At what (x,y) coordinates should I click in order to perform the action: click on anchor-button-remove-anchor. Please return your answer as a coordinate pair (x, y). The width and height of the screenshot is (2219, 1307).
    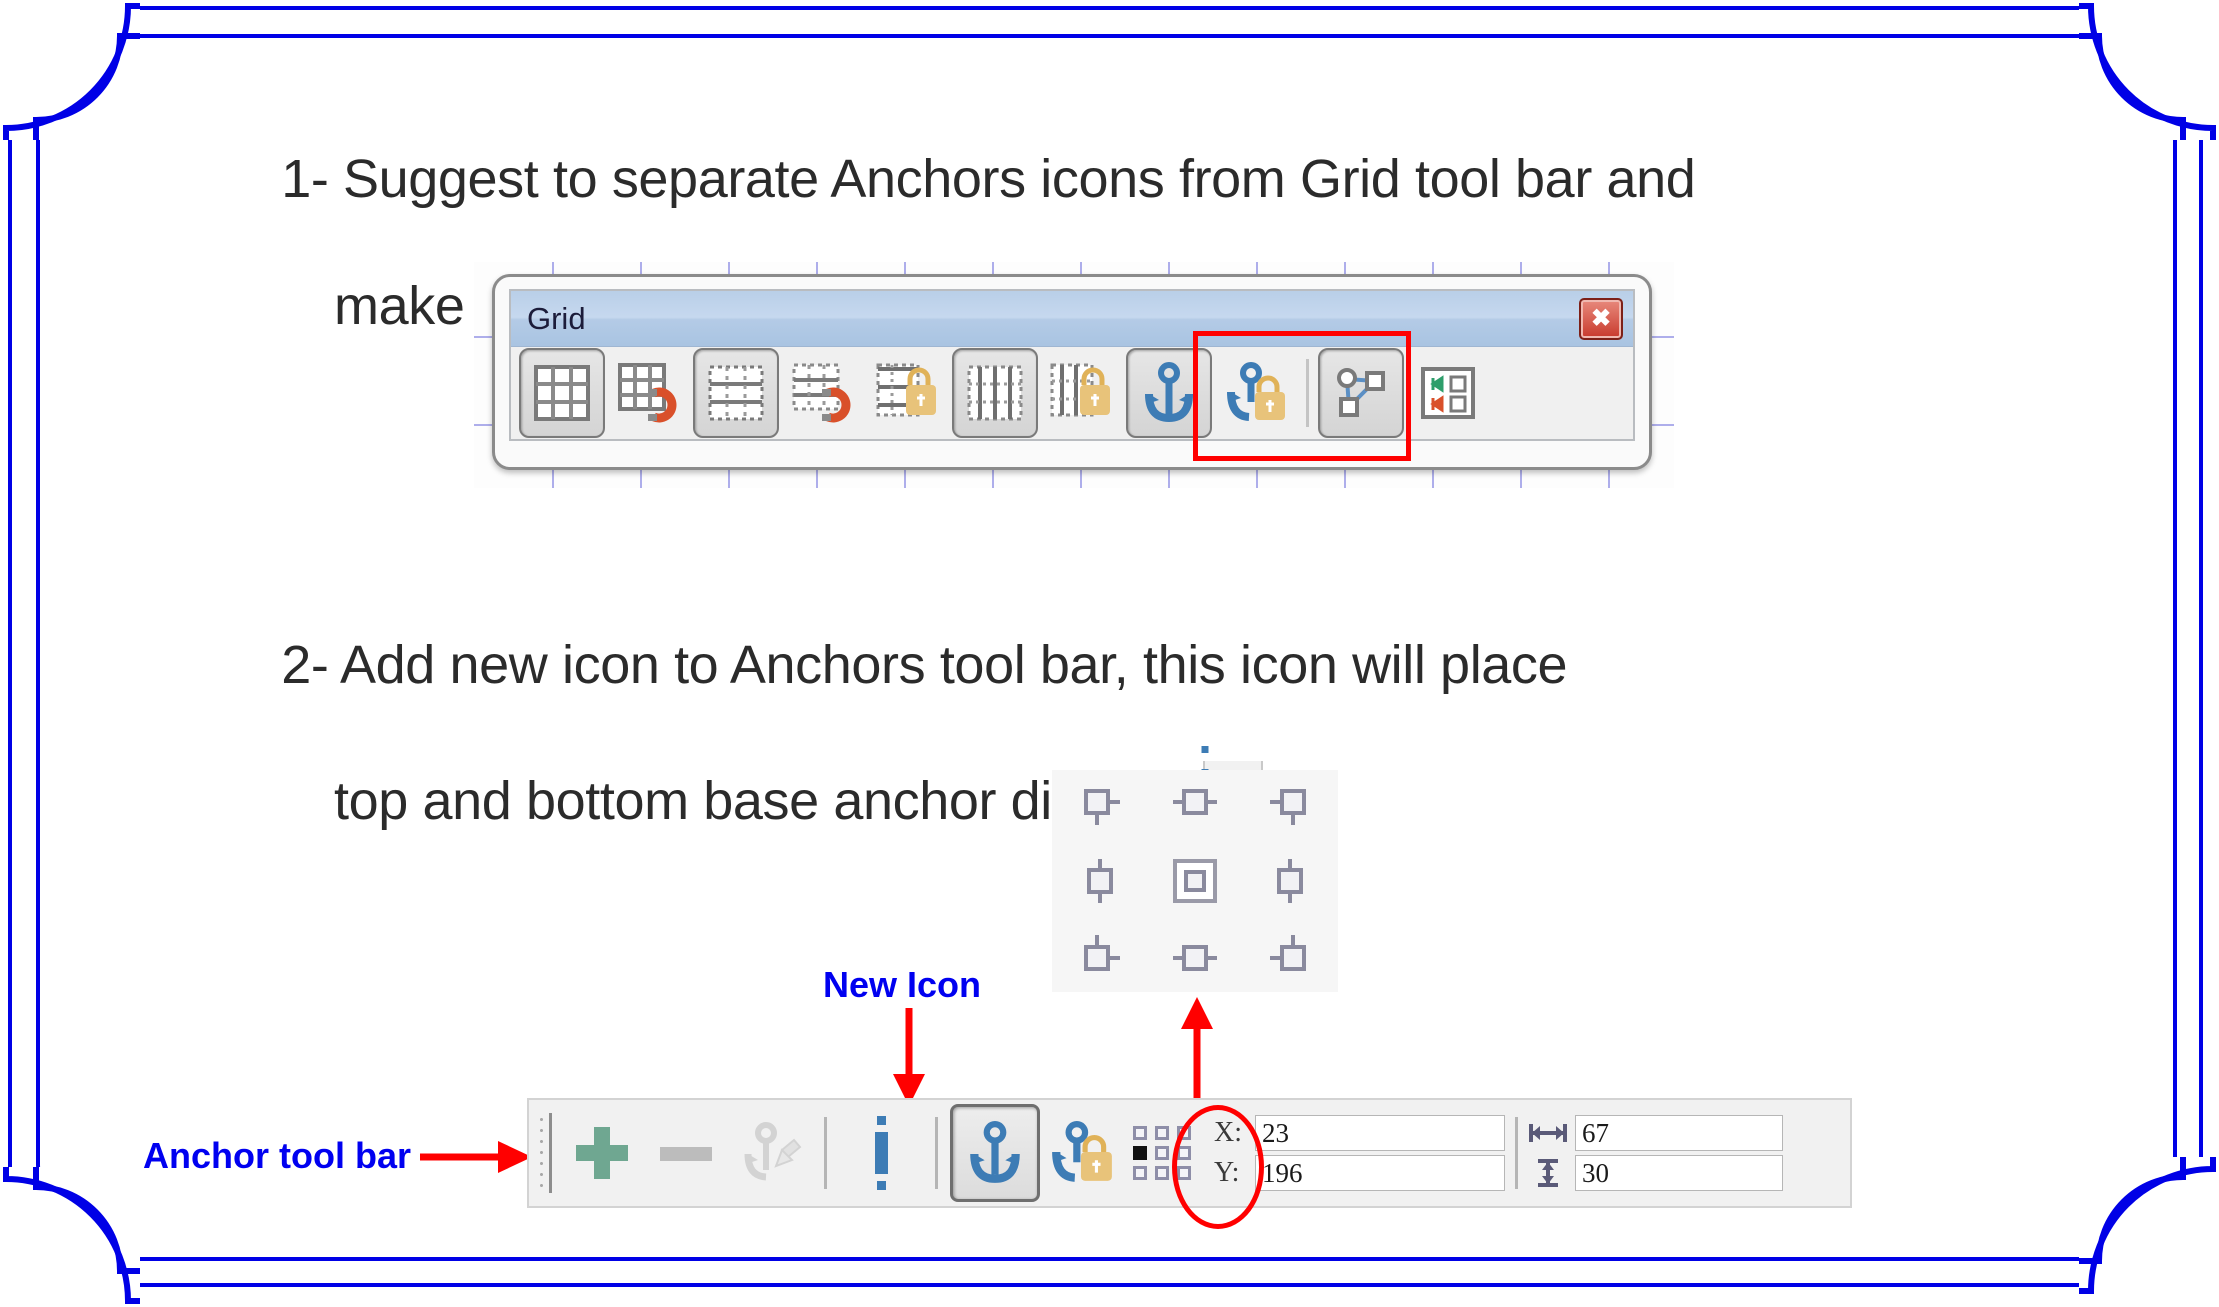
    Looking at the image, I should click on (686, 1153).